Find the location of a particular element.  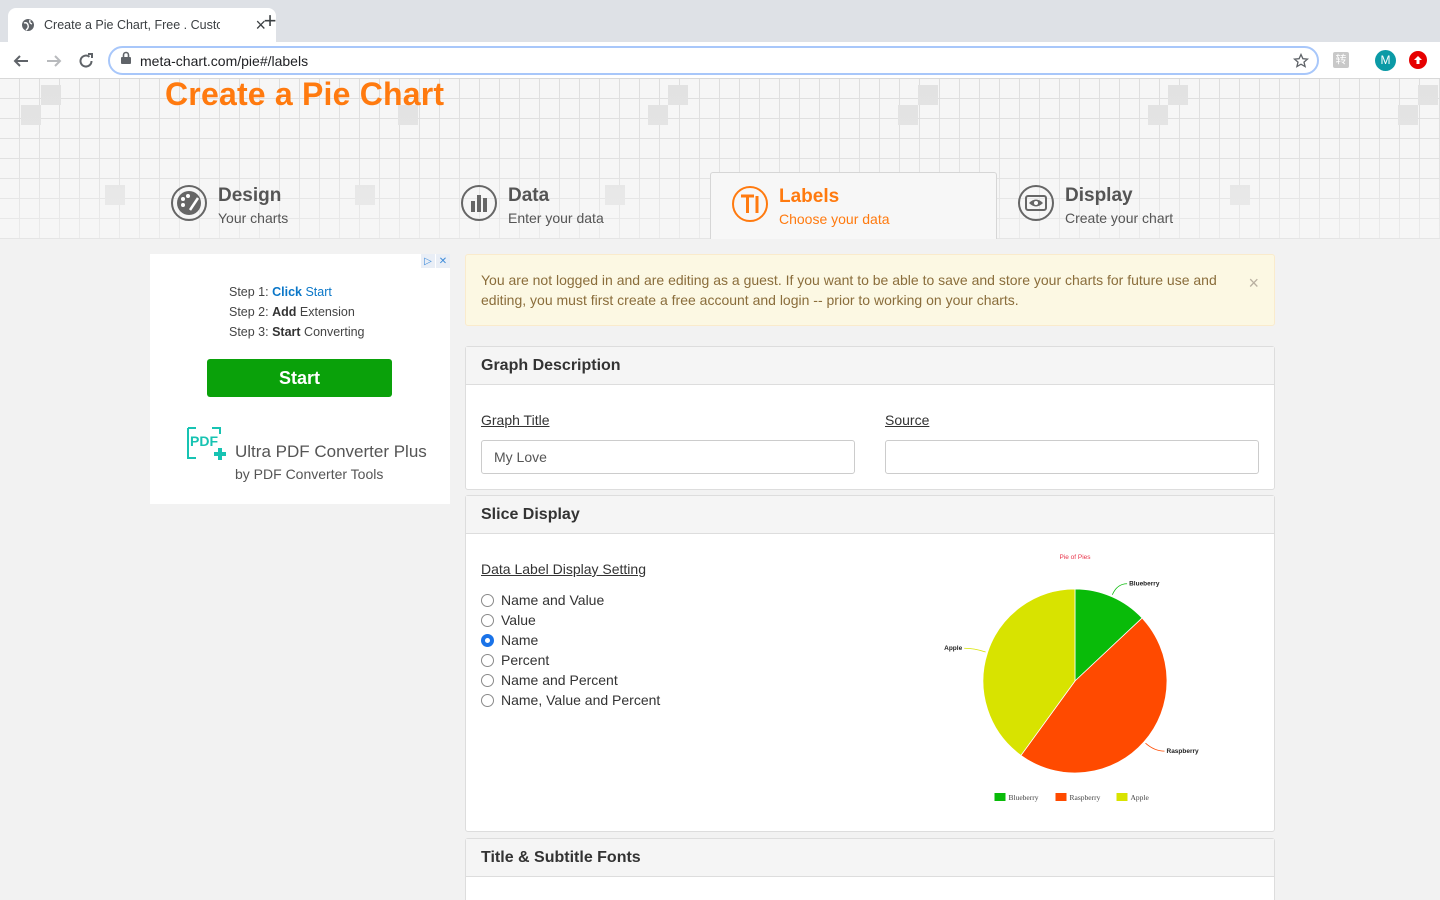

radio-percent: Percent is located at coordinates (515, 660).